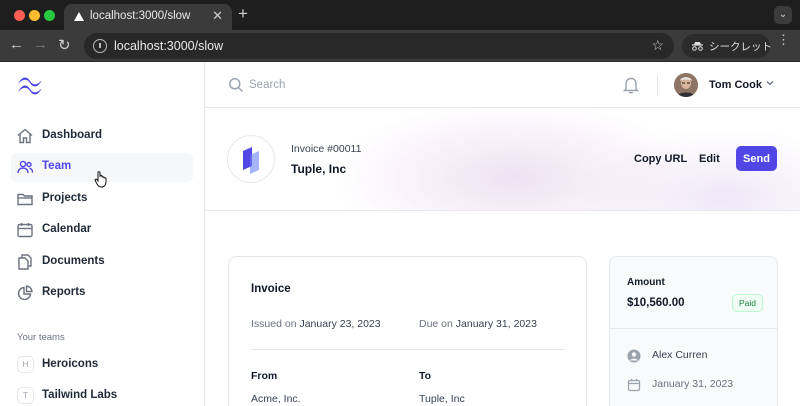 This screenshot has height=406, width=800. I want to click on edit-button: Edit, so click(709, 159).